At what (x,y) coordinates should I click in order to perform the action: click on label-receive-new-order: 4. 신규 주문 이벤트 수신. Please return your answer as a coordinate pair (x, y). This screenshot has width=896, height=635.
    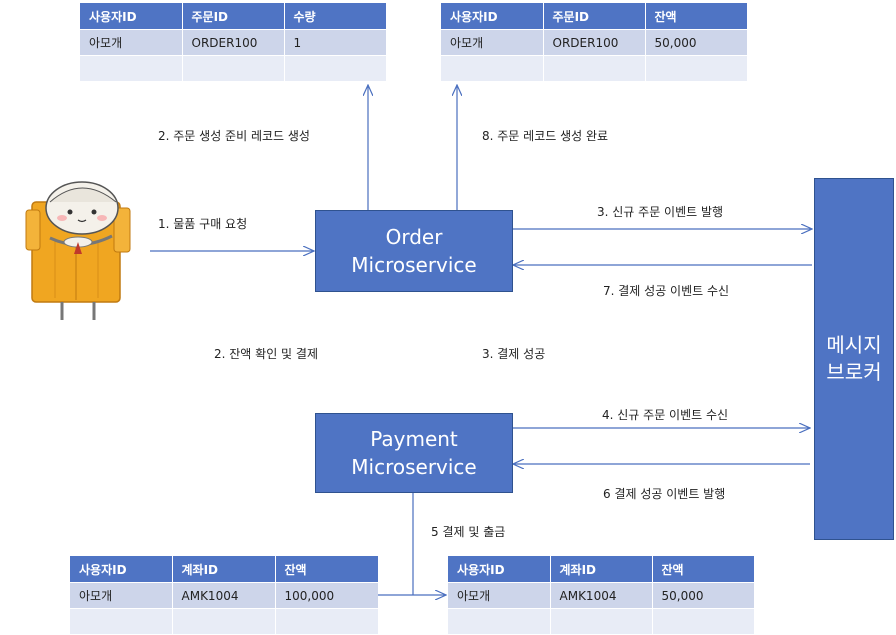
    Looking at the image, I should click on (665, 415).